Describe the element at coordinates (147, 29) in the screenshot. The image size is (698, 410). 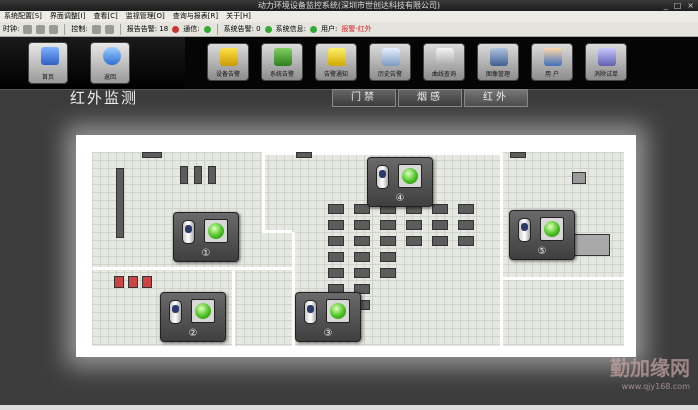
I see `alarm-count-label: 报告告警: 18` at that location.